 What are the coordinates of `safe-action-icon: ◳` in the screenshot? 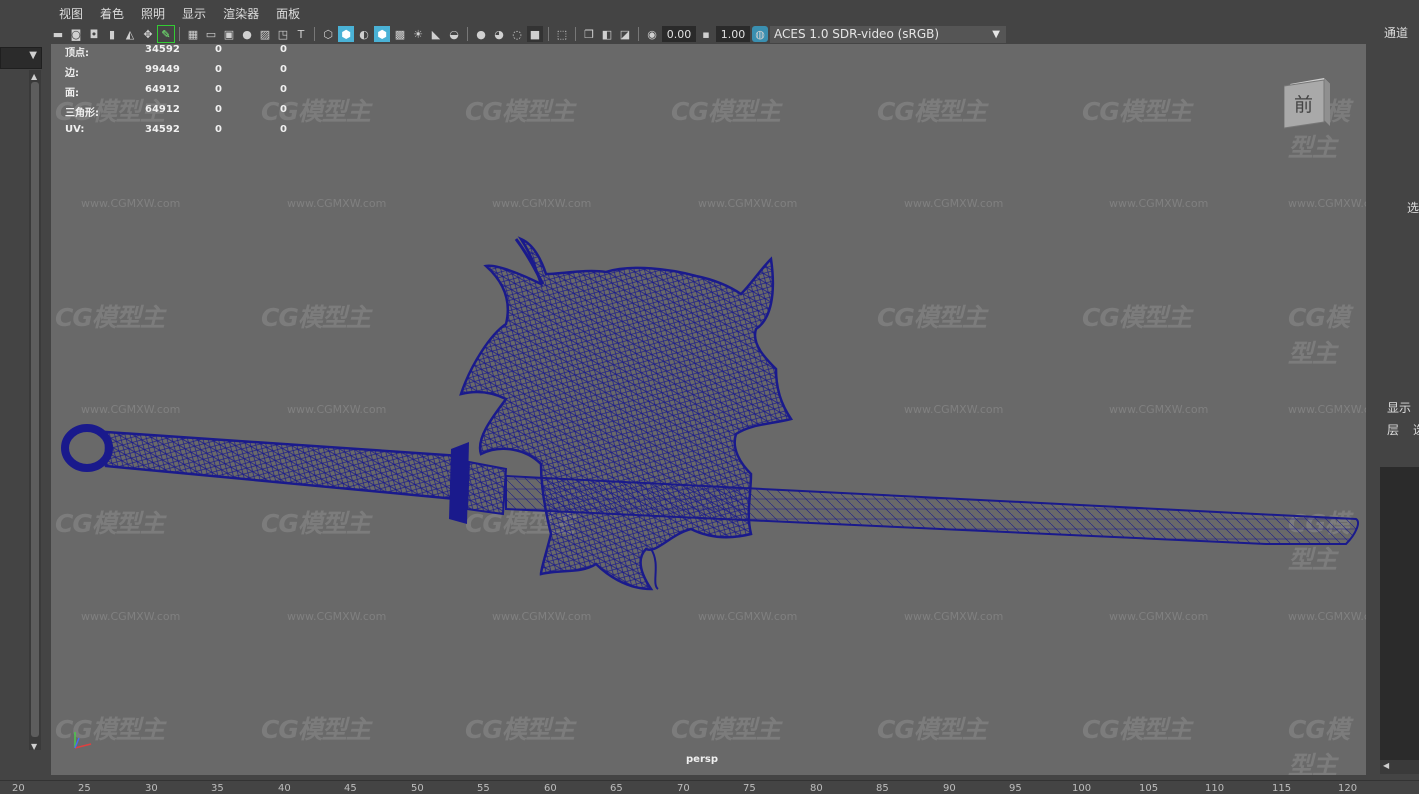 It's located at (283, 34).